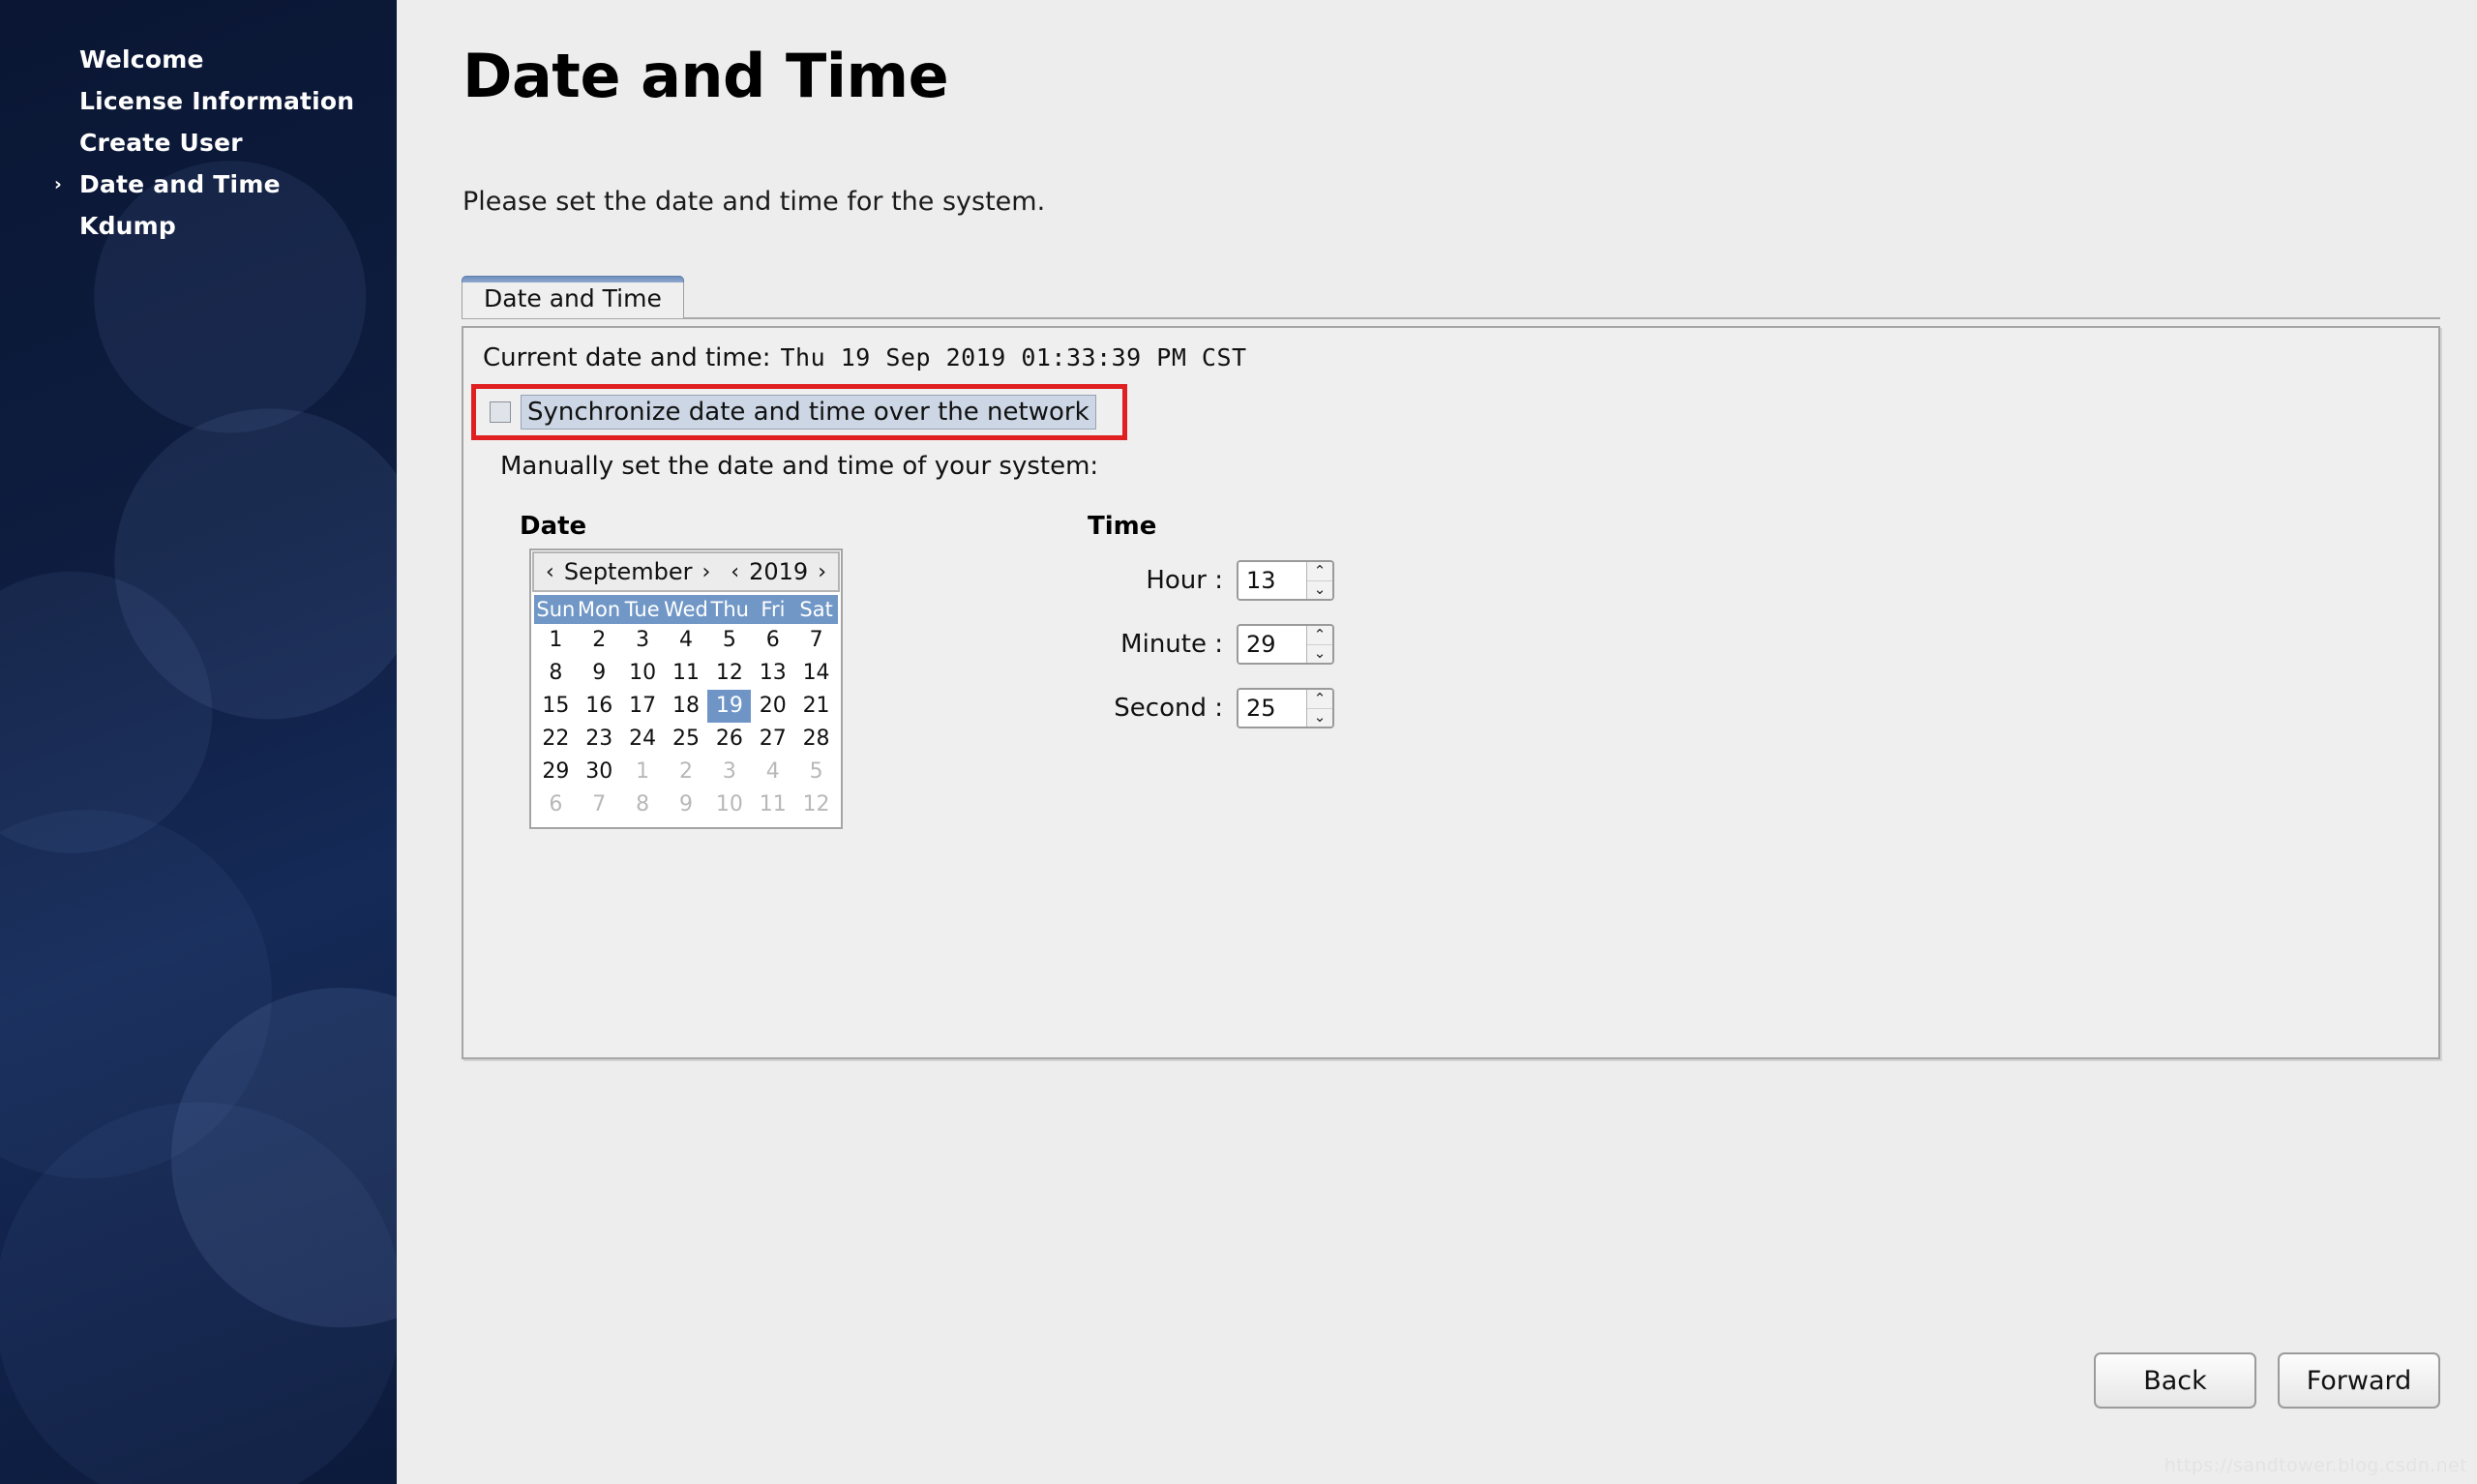  I want to click on hour-input: 13, so click(1272, 580).